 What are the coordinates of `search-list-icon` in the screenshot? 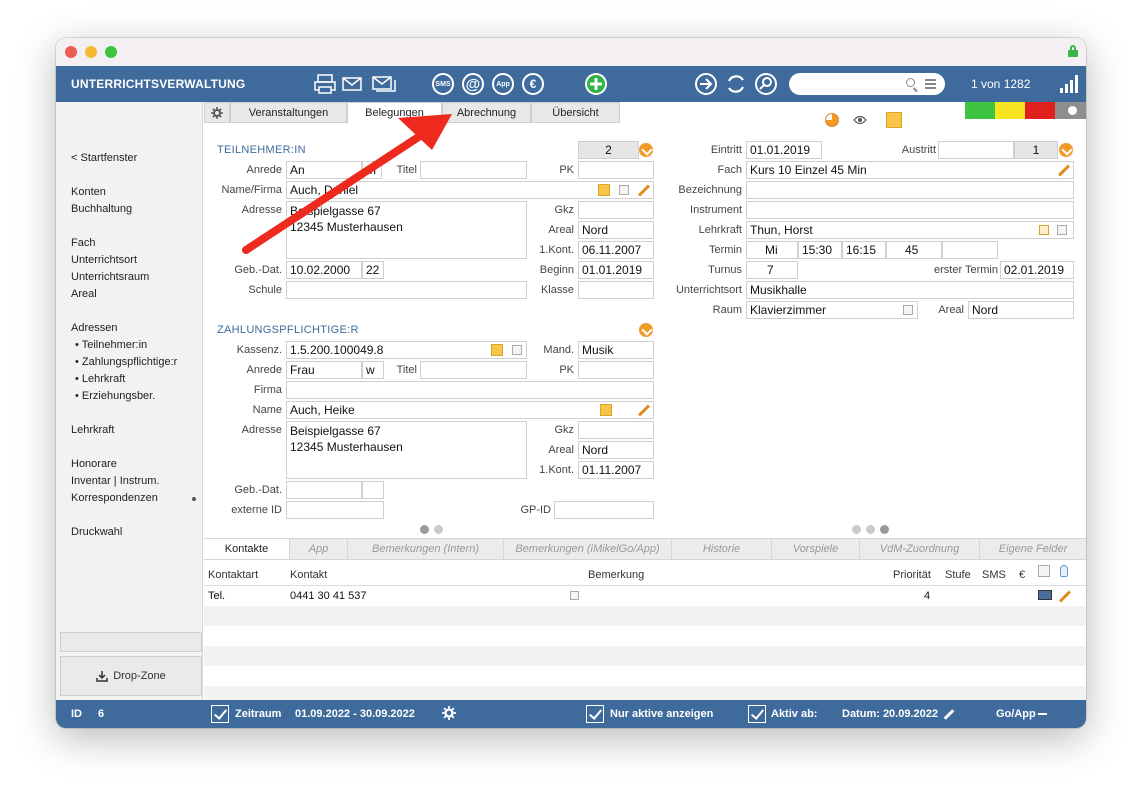 It's located at (930, 84).